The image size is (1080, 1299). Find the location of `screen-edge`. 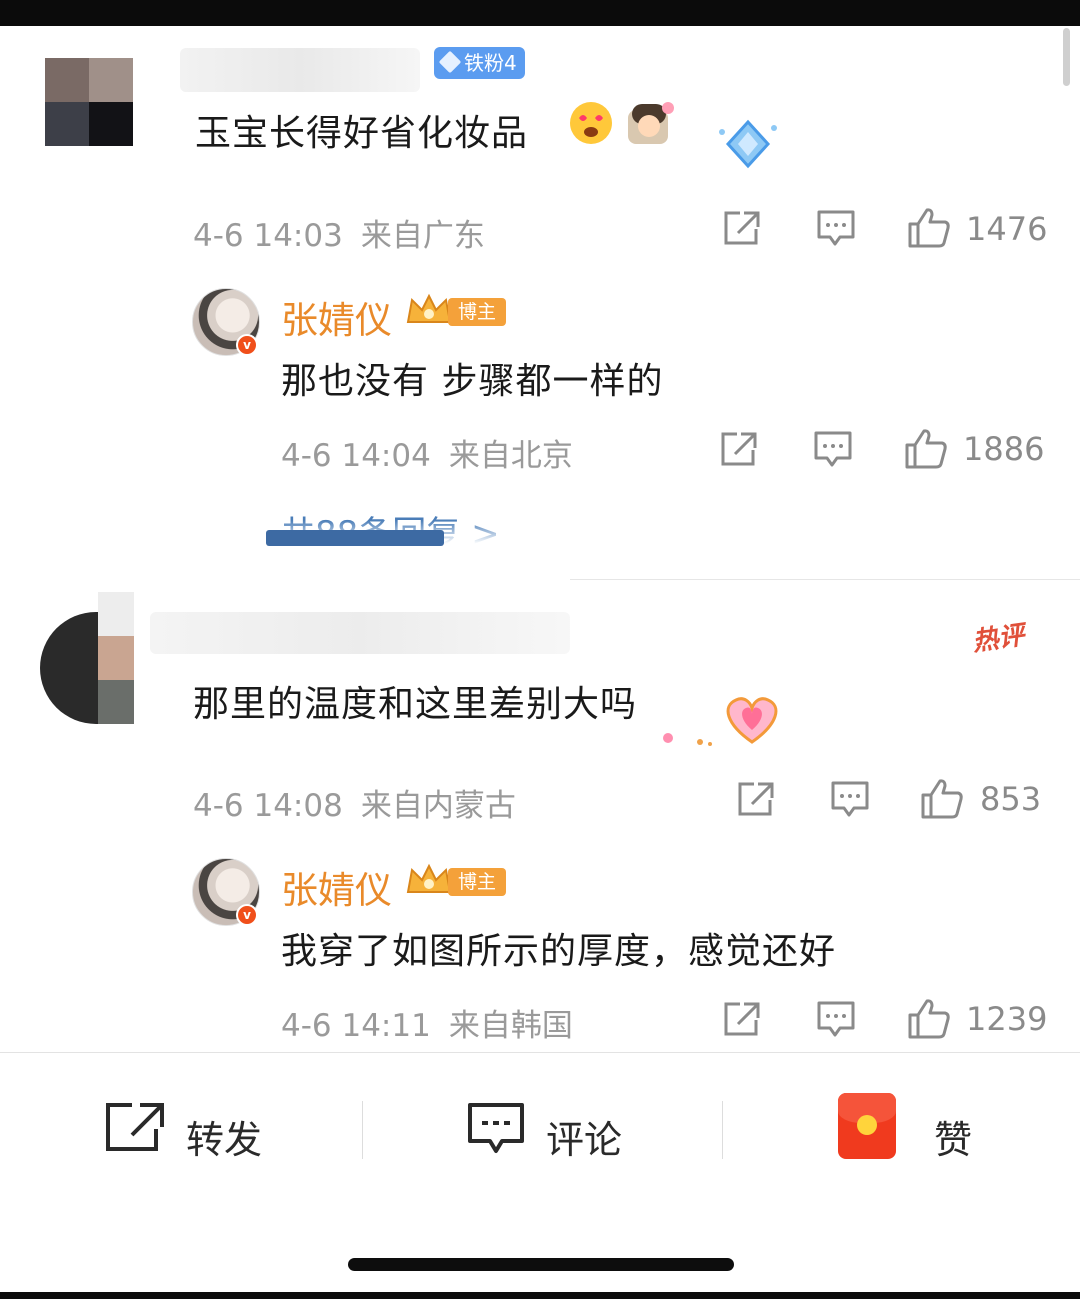

screen-edge is located at coordinates (540, 1295).